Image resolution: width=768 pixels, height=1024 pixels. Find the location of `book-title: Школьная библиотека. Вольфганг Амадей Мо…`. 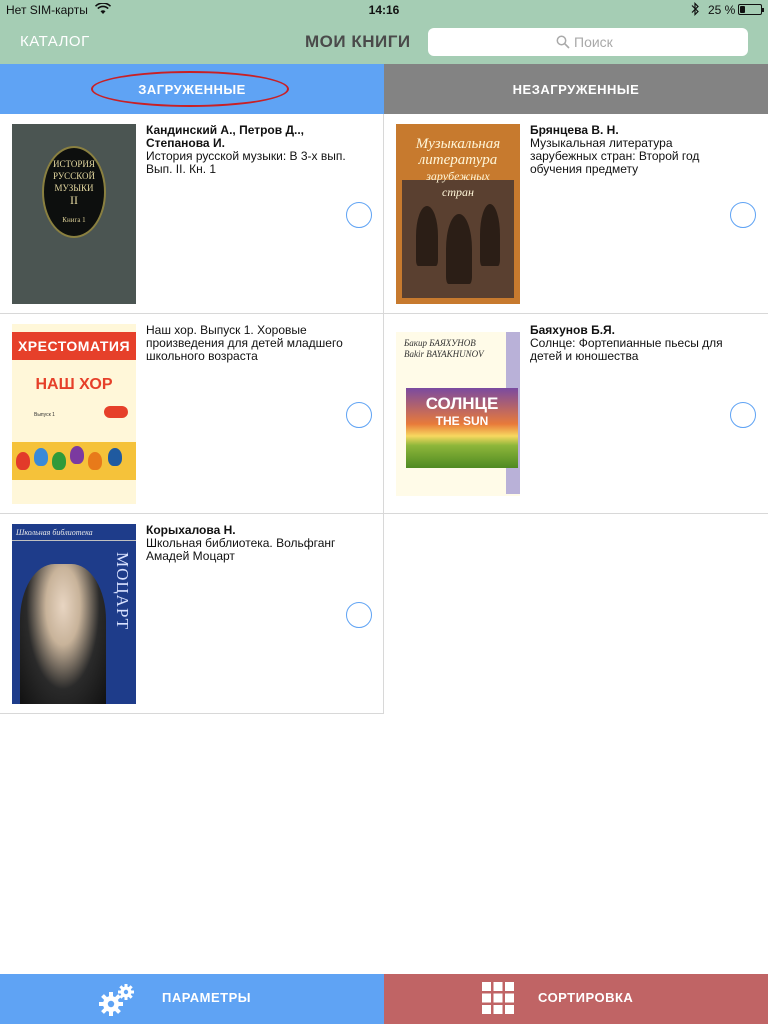

book-title: Школьная библиотека. Вольфганг Амадей Мо… is located at coordinates (241, 549).